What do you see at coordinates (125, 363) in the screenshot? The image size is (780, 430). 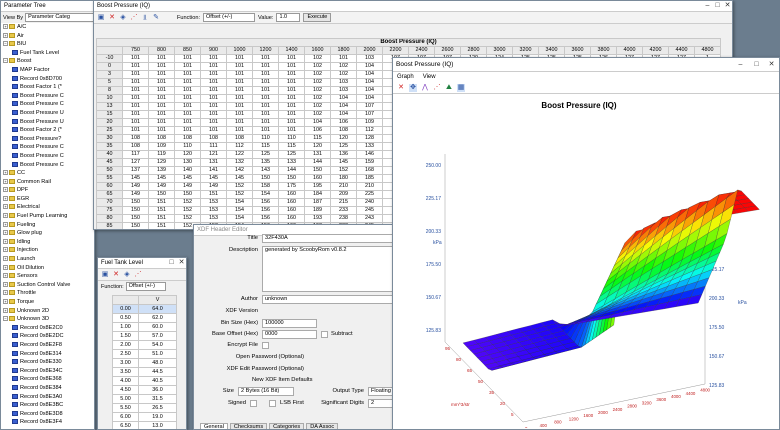 I see `table-cell: 3.00` at bounding box center [125, 363].